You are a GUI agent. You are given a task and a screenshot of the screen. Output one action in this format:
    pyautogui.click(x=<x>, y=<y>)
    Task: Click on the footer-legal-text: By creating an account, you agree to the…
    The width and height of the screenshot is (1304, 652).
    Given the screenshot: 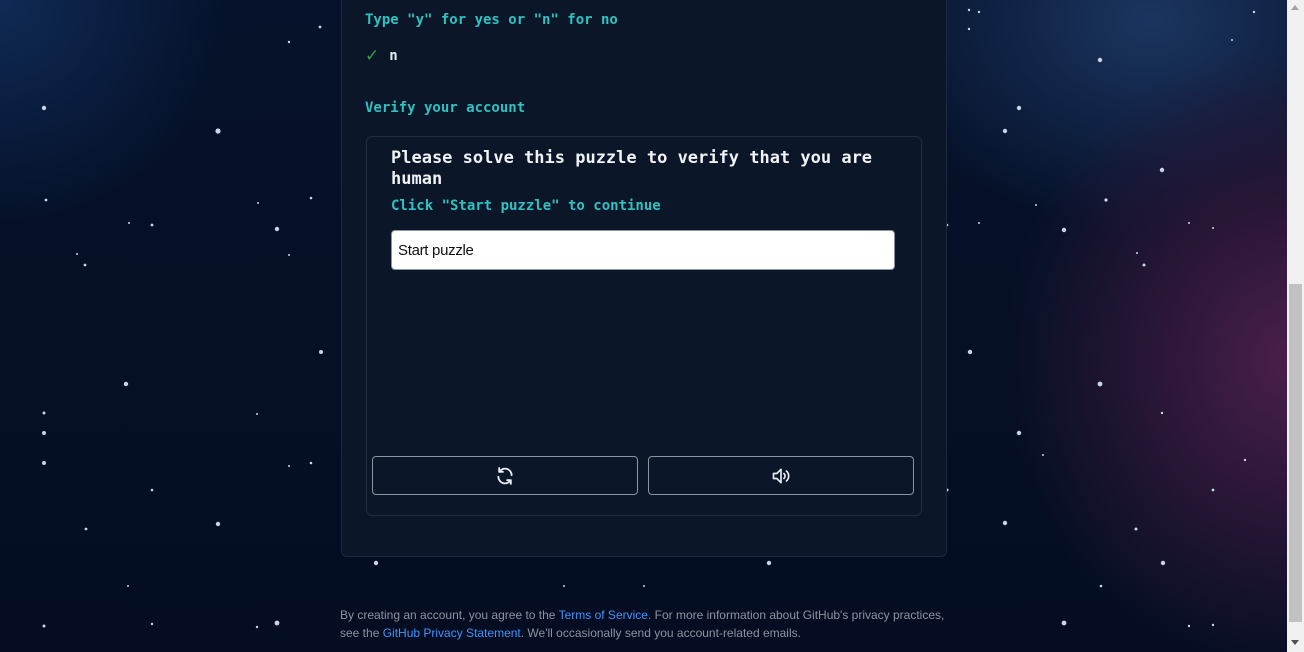 What is the action you would take?
    pyautogui.click(x=645, y=624)
    